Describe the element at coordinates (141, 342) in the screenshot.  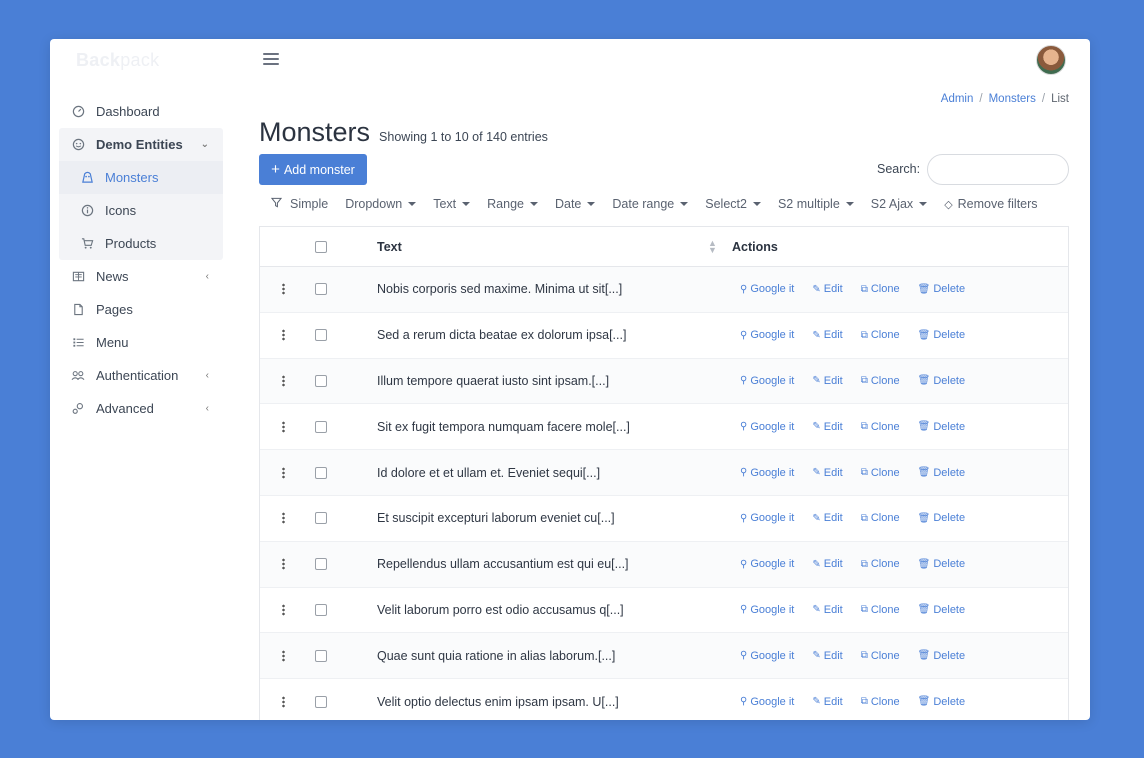
I see `sidebar-item-menu: Menu` at that location.